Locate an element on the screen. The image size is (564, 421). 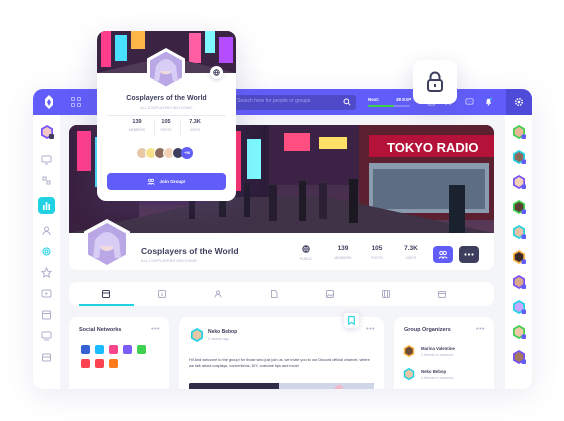
popup-visits-count: 7.3K is located at coordinates (195, 122).